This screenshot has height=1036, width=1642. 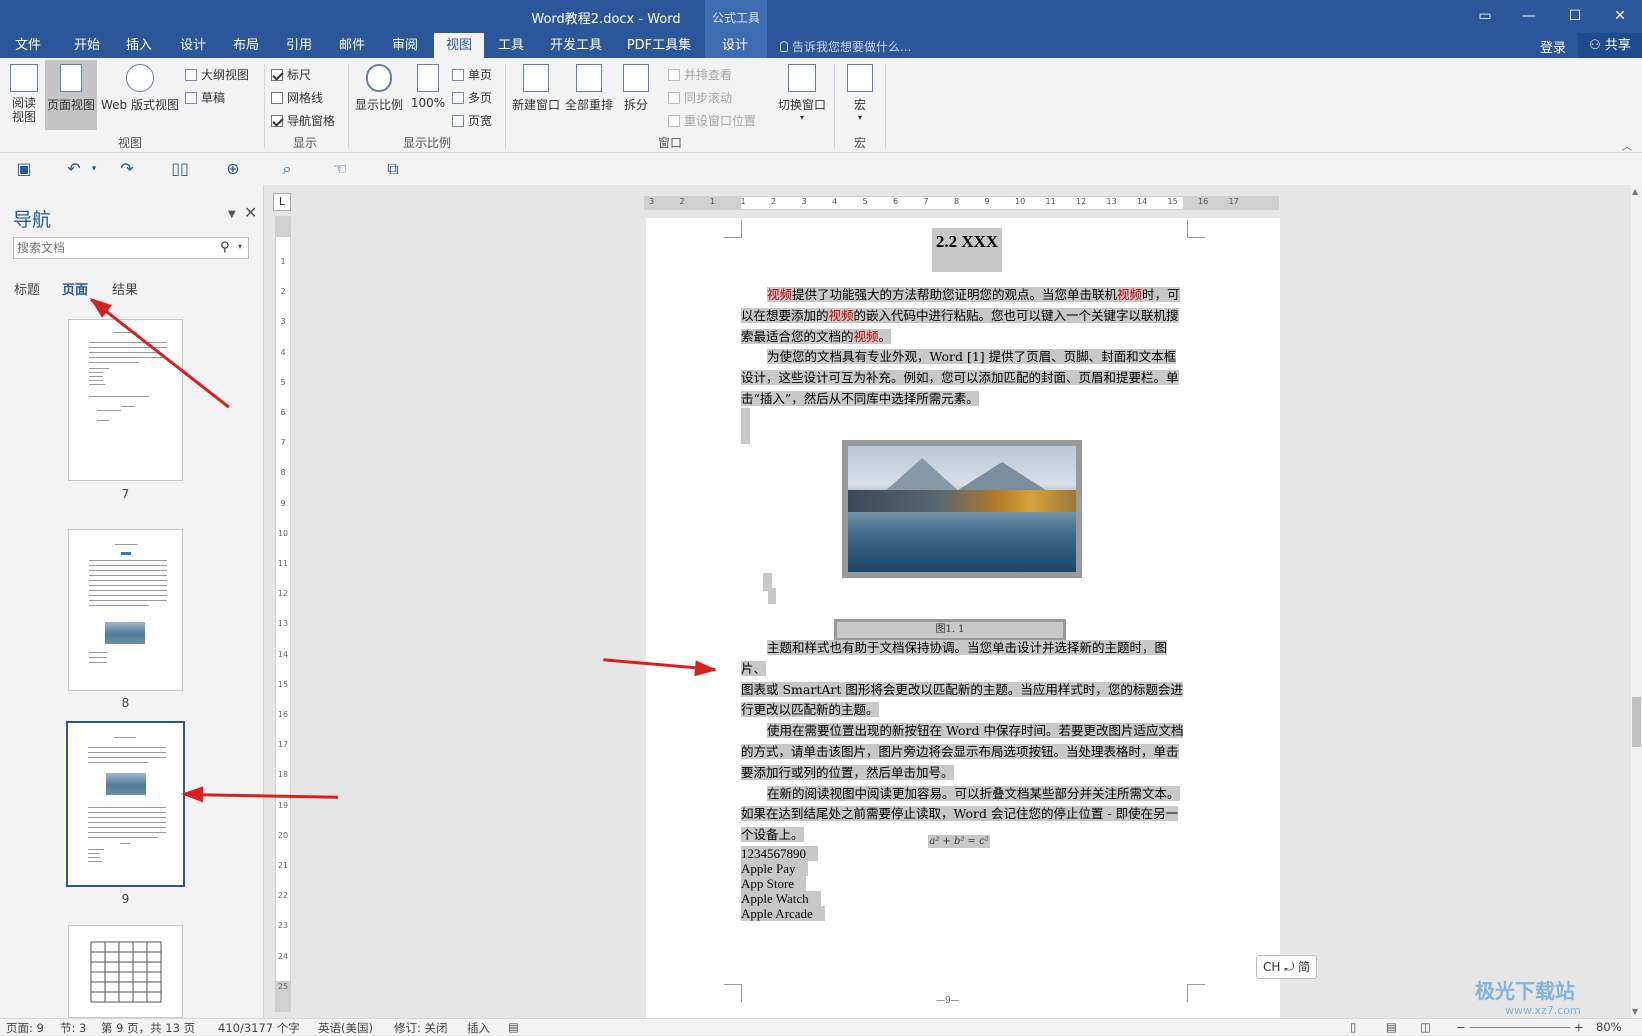 What do you see at coordinates (700, 97) in the screenshot?
I see `synchronous-scrolling-button: 同步滚动` at bounding box center [700, 97].